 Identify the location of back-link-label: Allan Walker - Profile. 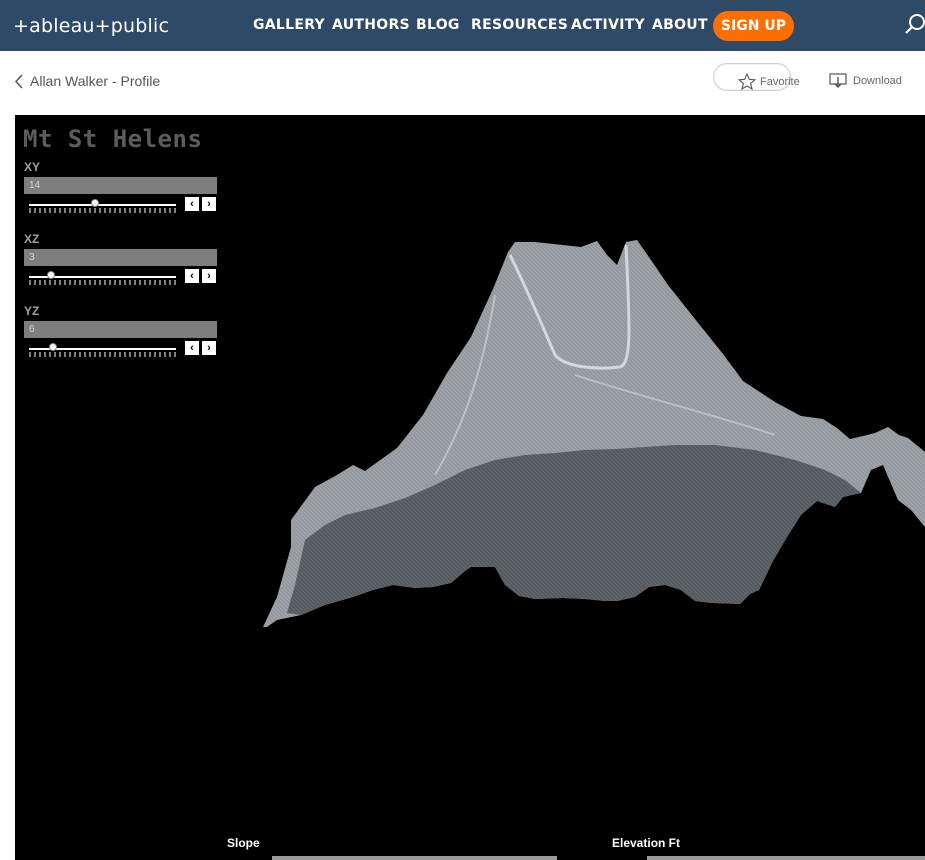
(95, 81).